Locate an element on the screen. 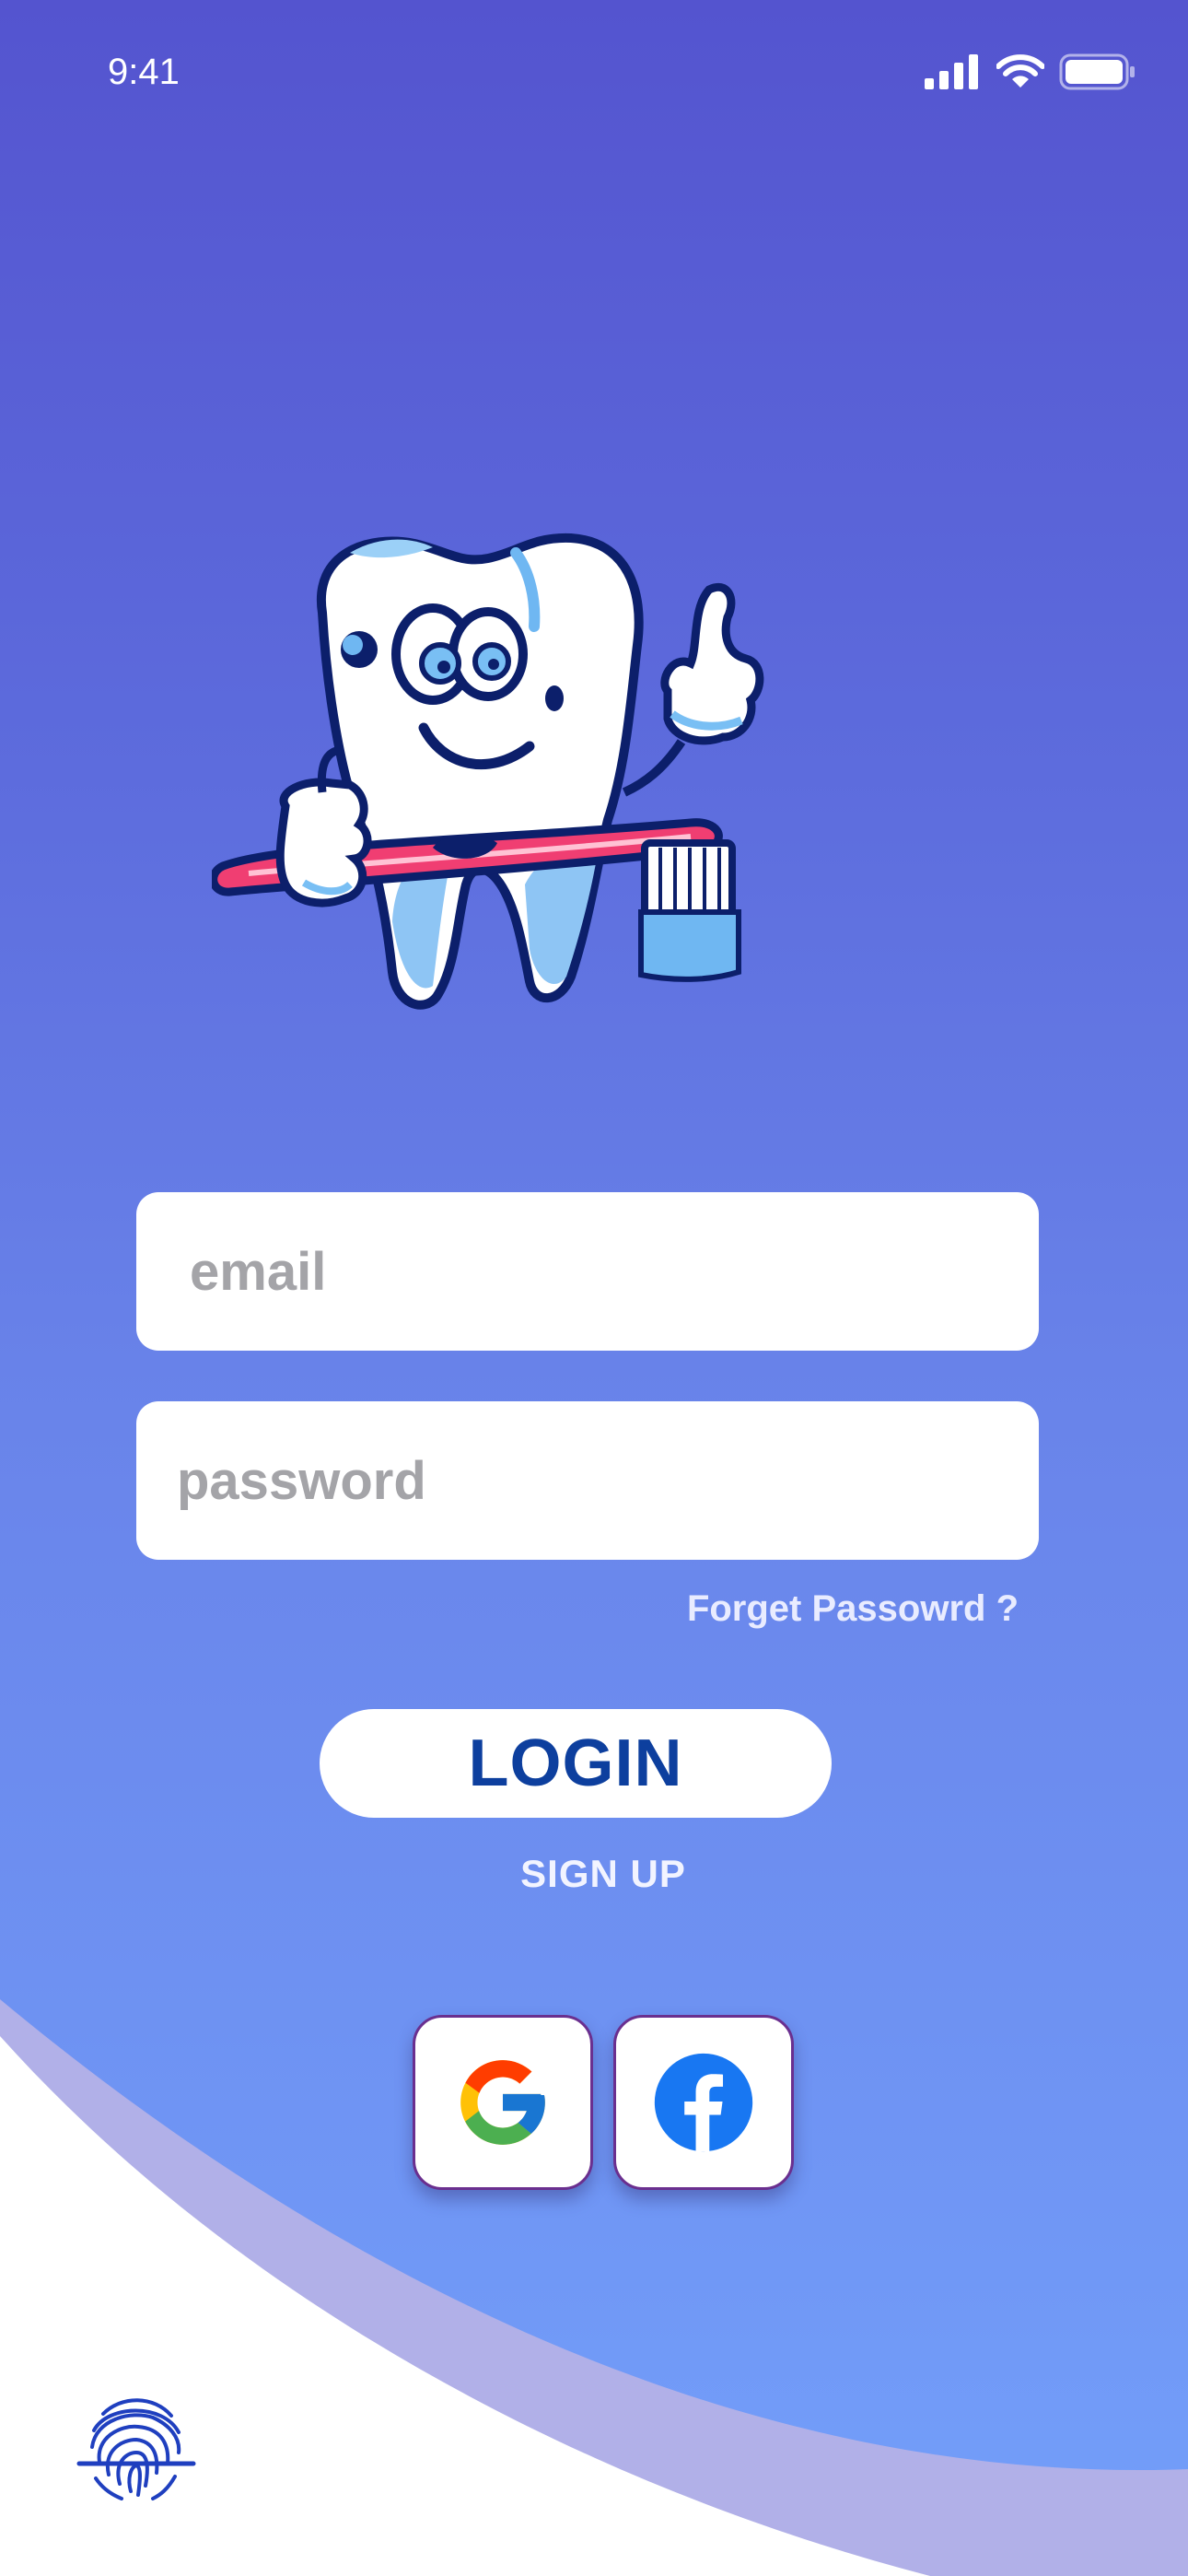 The height and width of the screenshot is (2576, 1188). password-input is located at coordinates (587, 1480).